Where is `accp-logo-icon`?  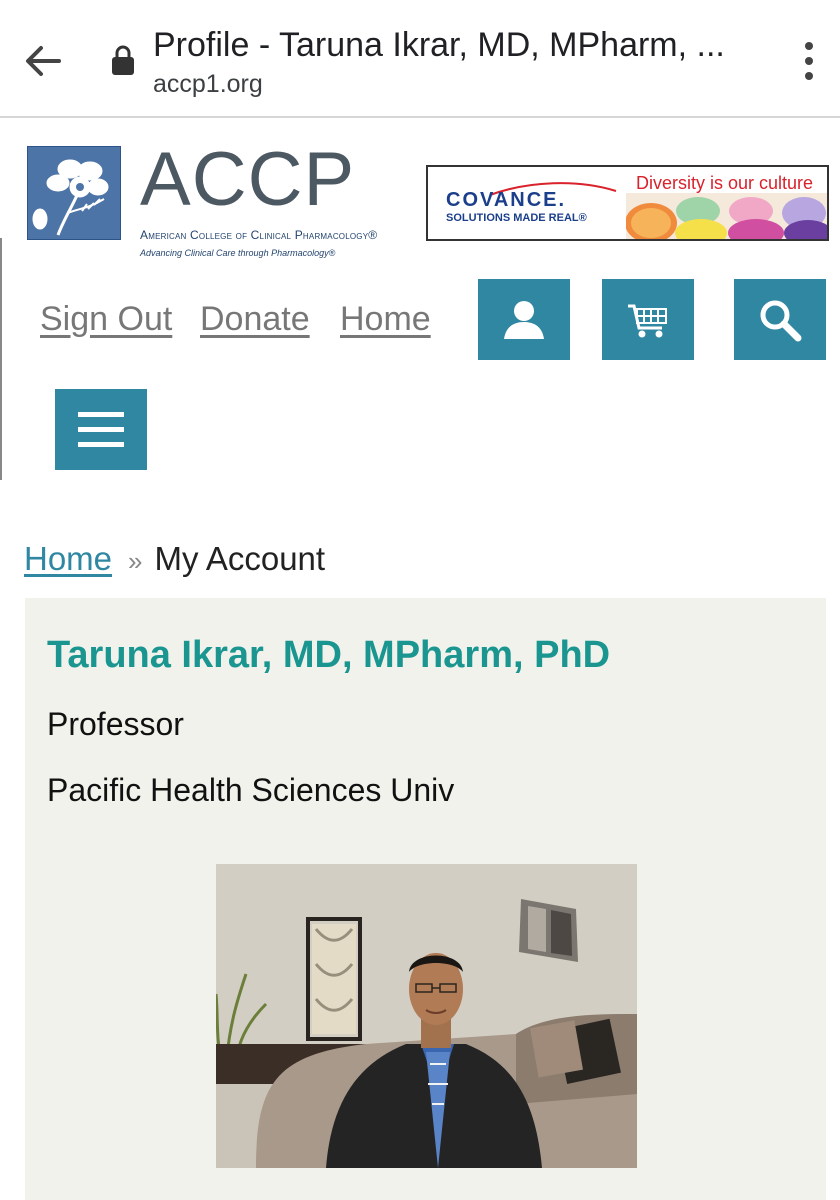
accp-logo-icon is located at coordinates (74, 193).